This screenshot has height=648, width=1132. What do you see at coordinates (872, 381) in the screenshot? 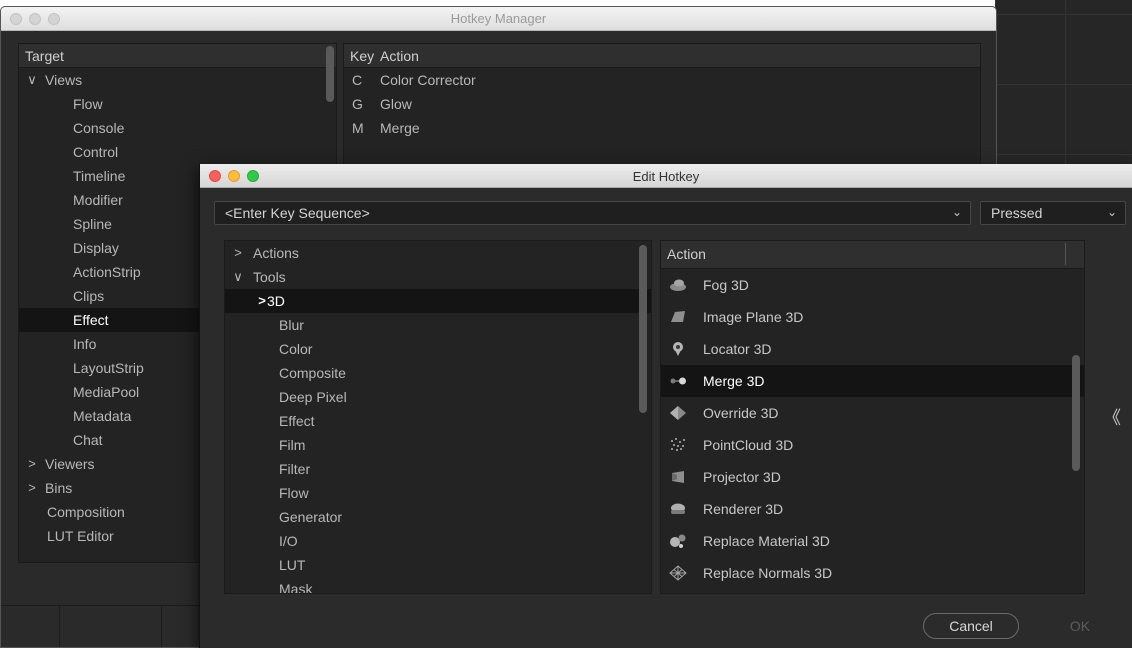
I see `action-list-item: Merge 3D` at bounding box center [872, 381].